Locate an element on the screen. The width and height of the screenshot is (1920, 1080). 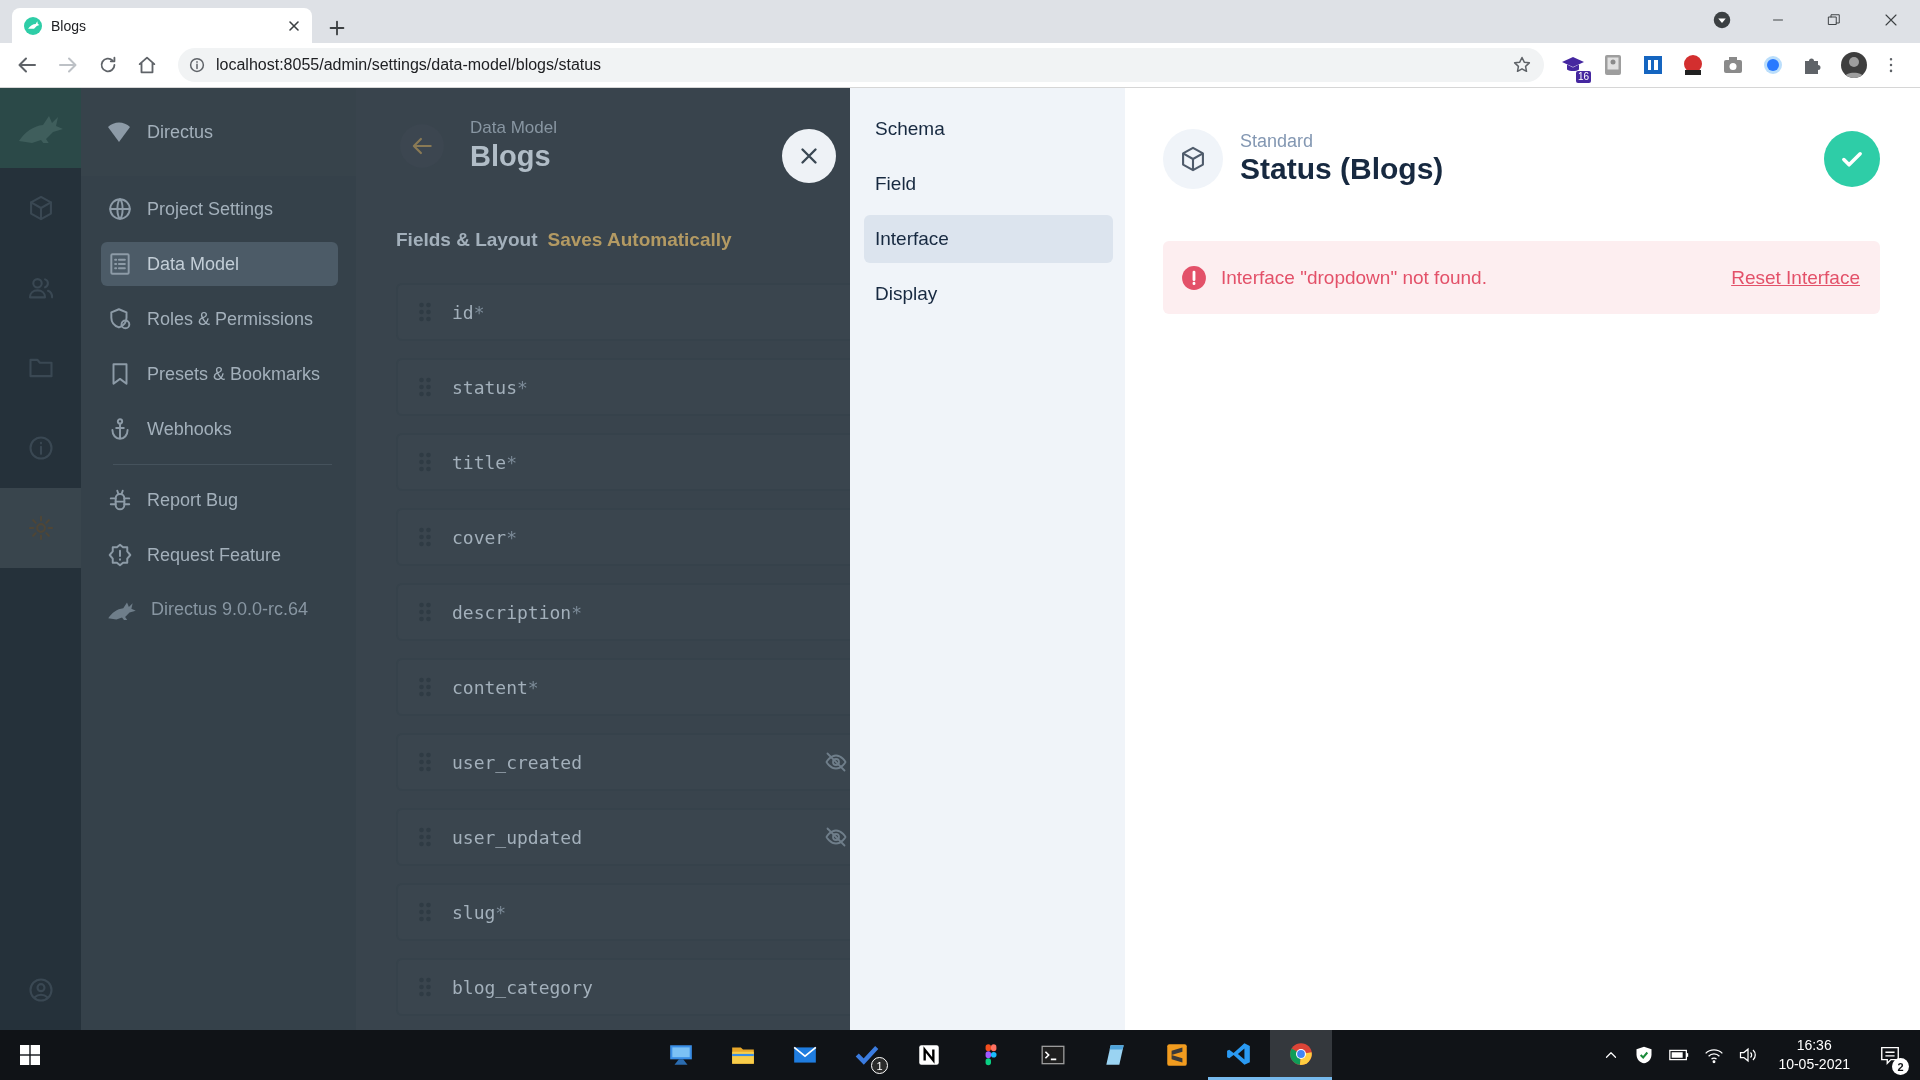
rabbit-icon is located at coordinates (33, 25).